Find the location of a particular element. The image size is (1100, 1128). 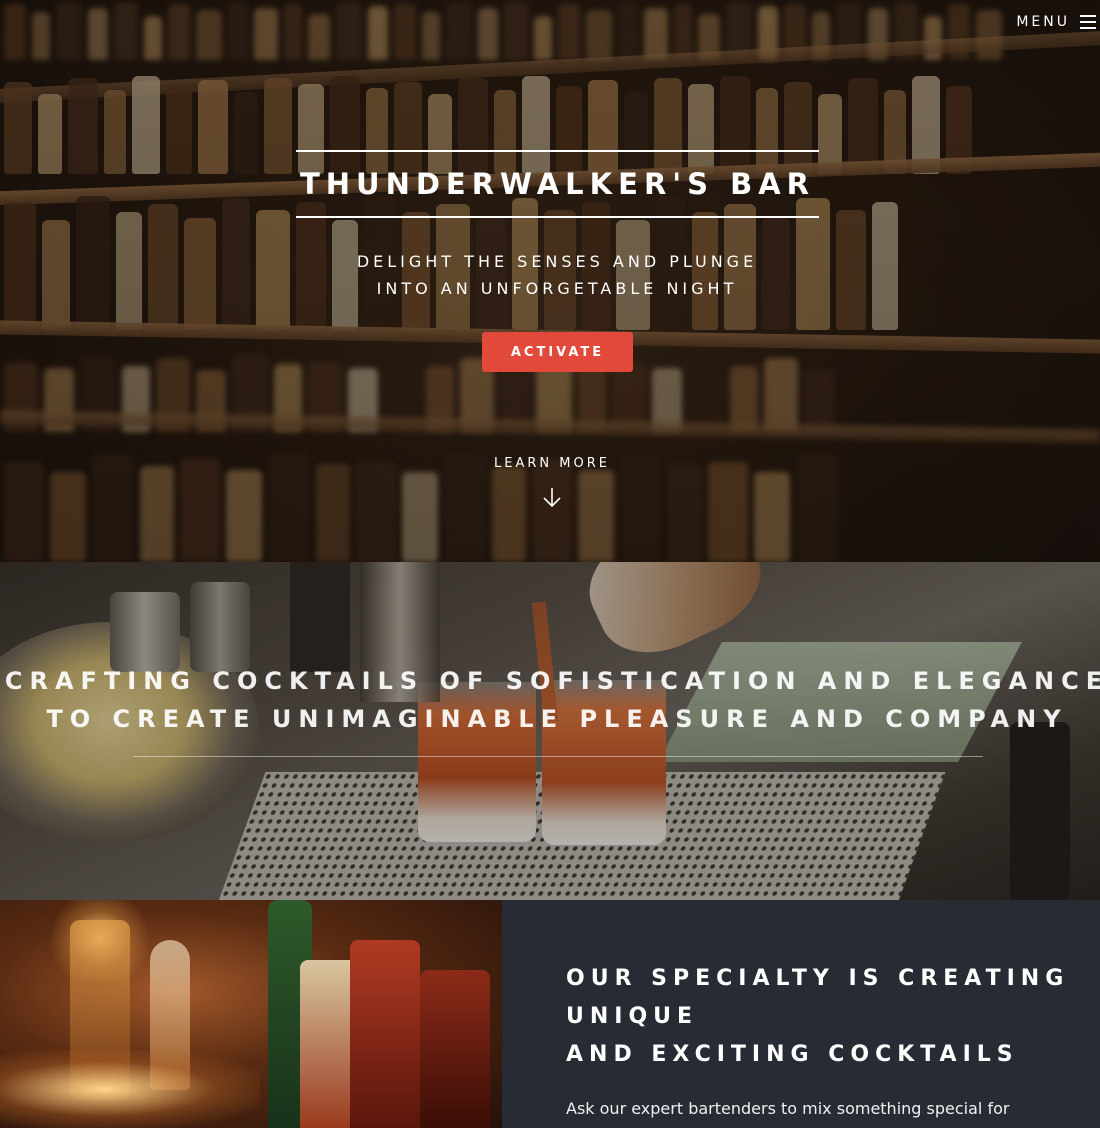

menu-label: MENU is located at coordinates (1043, 22).